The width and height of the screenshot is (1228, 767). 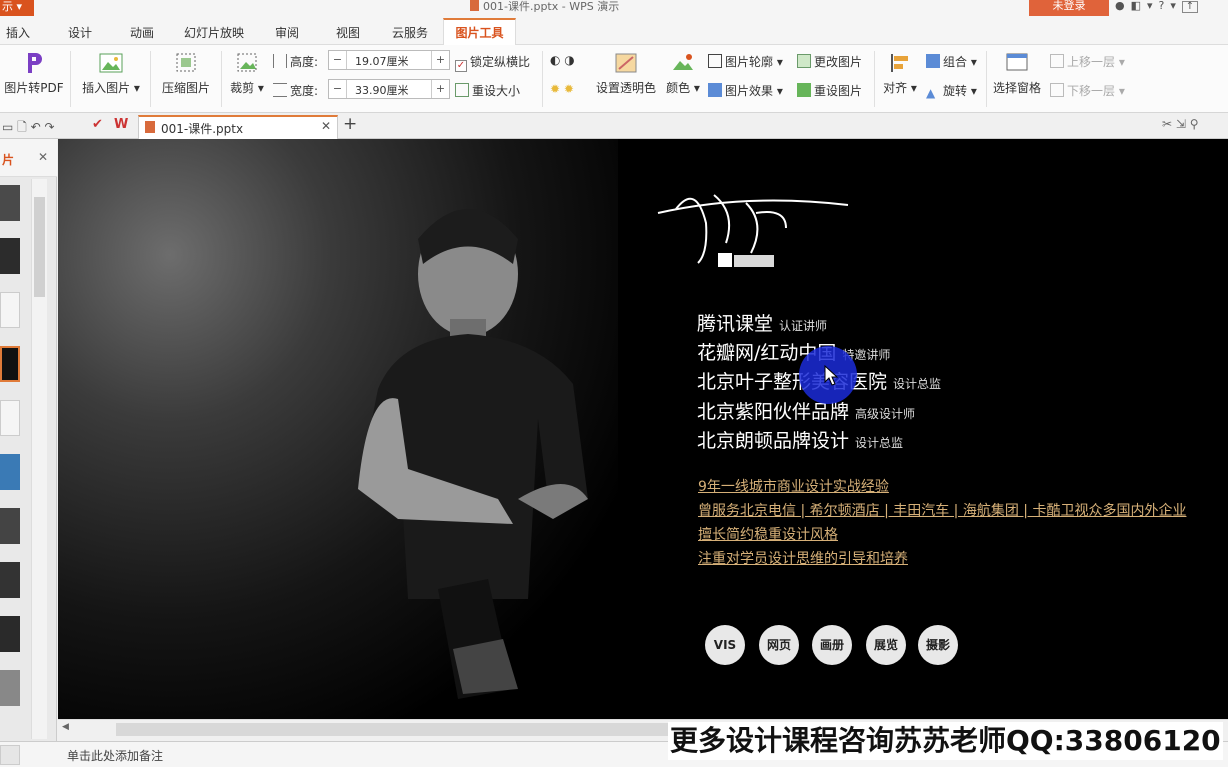 I want to click on document-tab: 001-课件.pptx ✕, so click(x=238, y=127).